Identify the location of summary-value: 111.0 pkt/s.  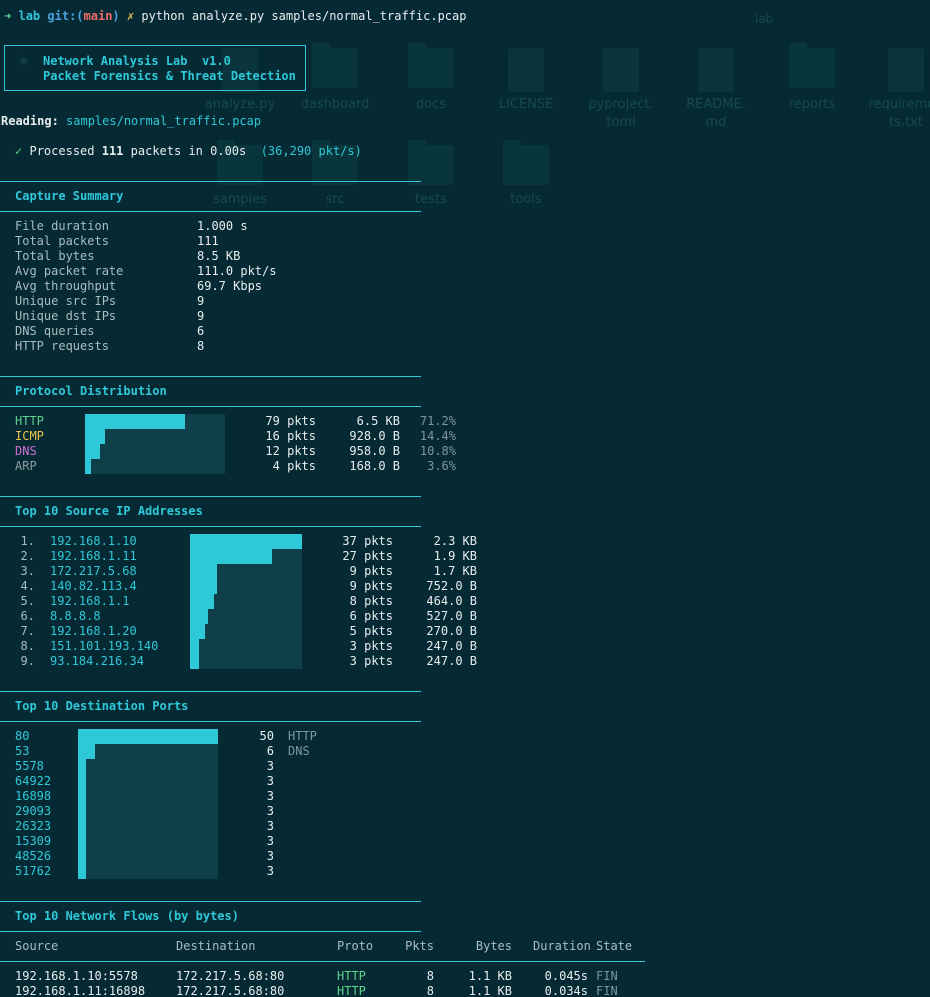
(237, 271).